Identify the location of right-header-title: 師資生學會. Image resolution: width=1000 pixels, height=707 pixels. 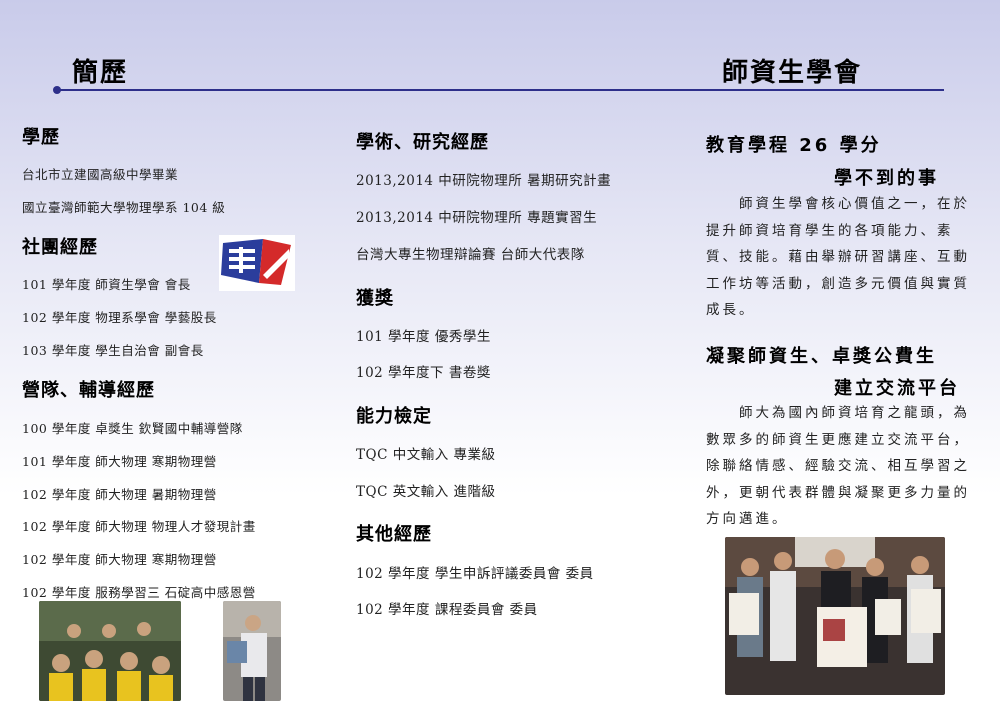
(792, 73).